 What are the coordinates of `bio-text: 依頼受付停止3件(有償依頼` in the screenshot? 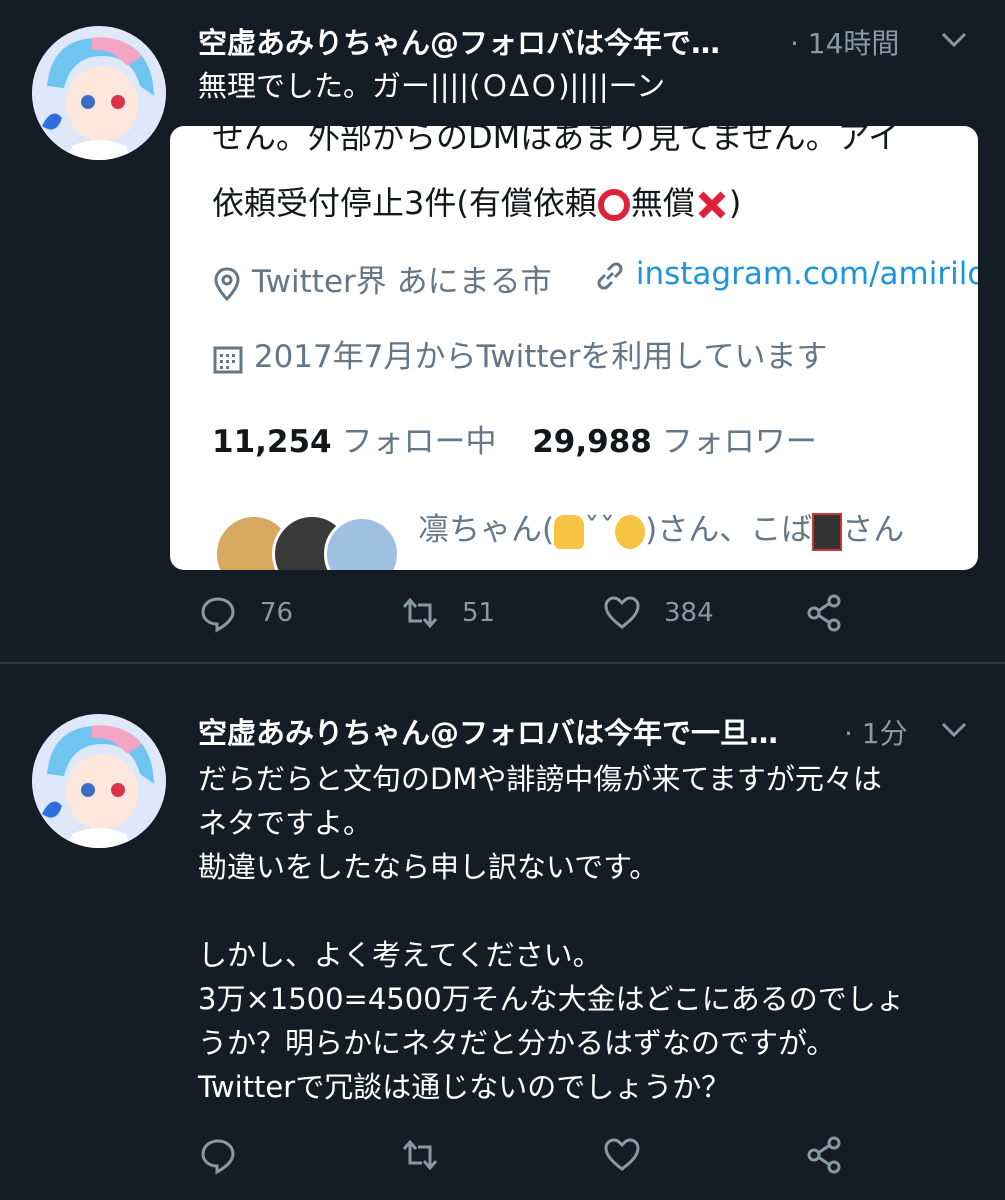 It's located at (404, 203).